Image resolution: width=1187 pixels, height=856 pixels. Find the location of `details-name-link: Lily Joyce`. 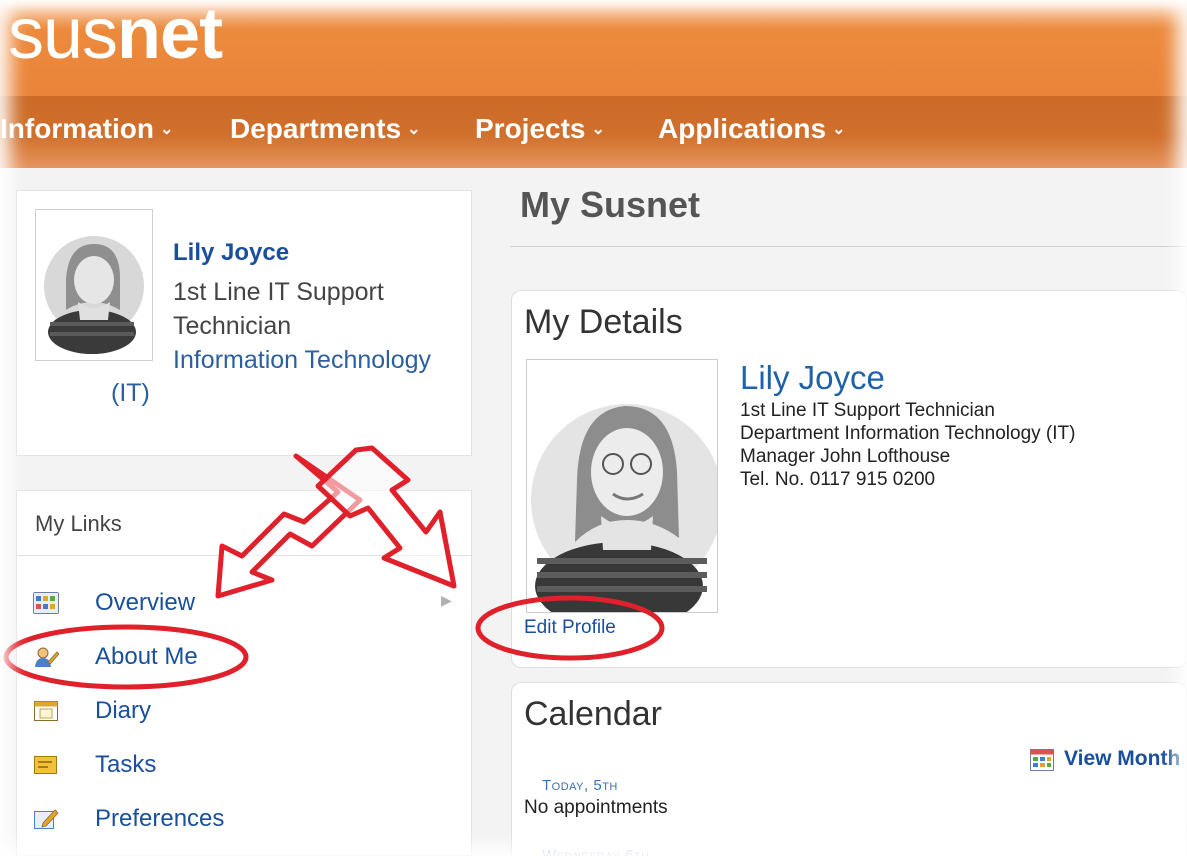

details-name-link: Lily Joyce is located at coordinates (812, 378).